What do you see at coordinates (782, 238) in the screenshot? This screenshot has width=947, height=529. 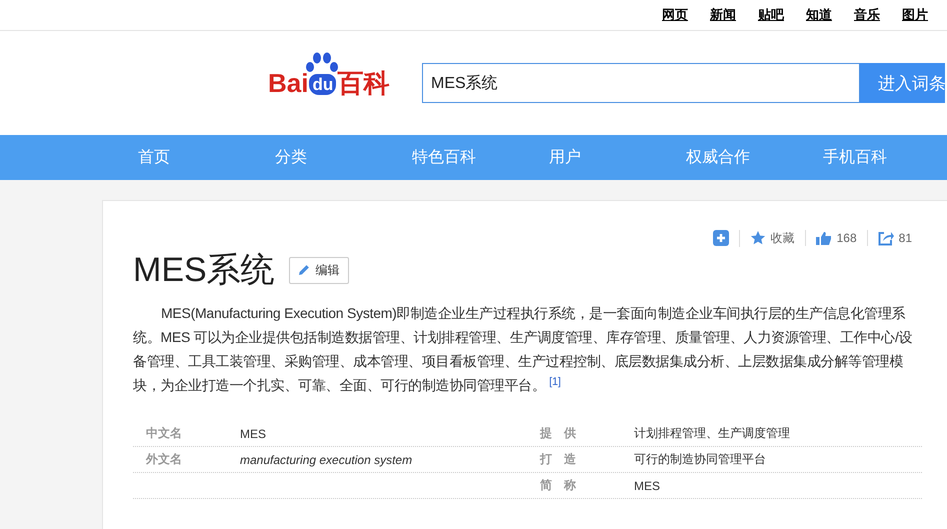 I see `action-label: 收藏` at bounding box center [782, 238].